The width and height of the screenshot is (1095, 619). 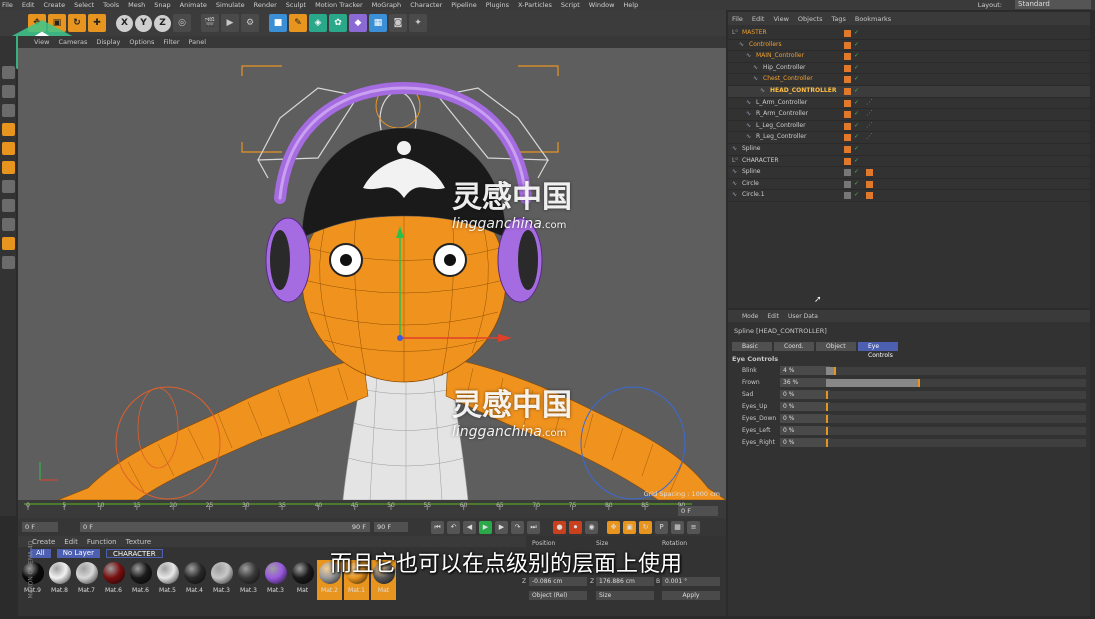 I want to click on attribute-menu-mode: Mode, so click(x=750, y=316).